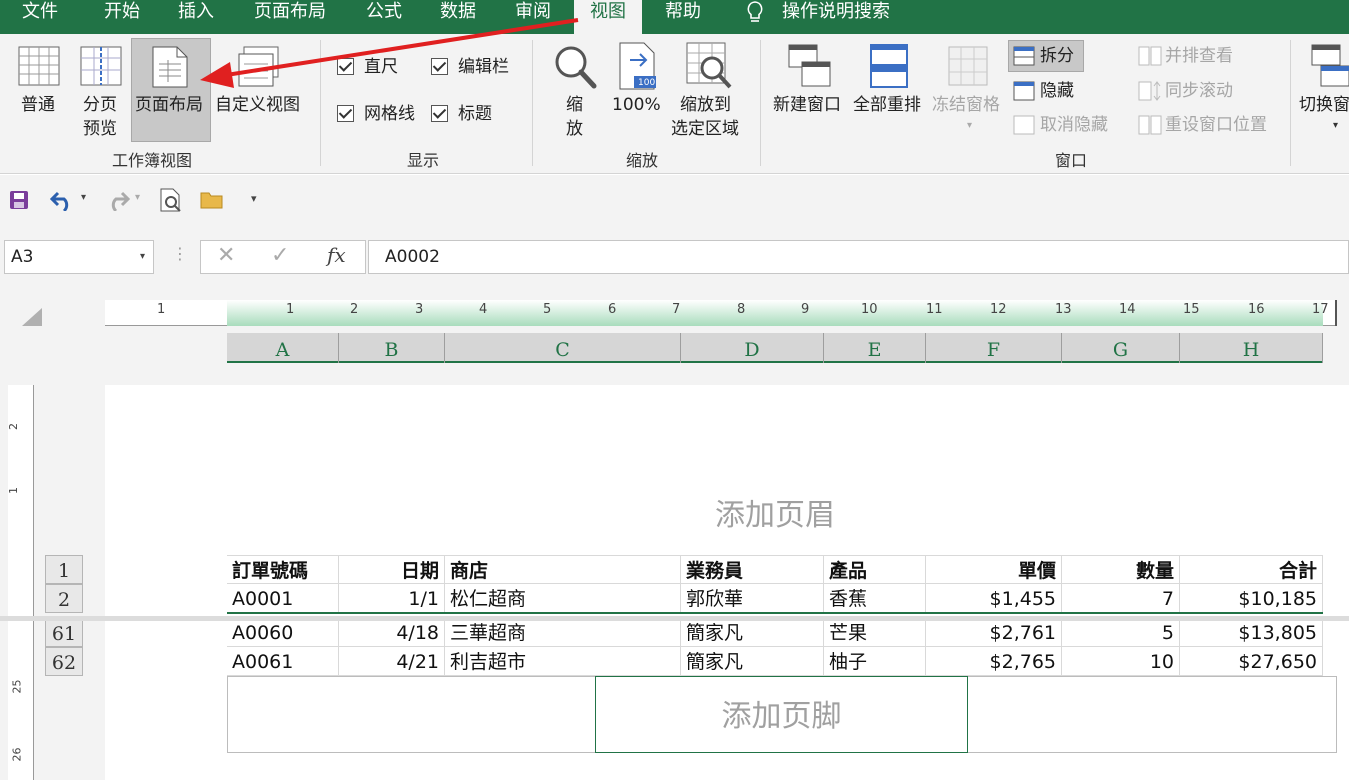 The height and width of the screenshot is (780, 1349). What do you see at coordinates (1121, 569) in the screenshot?
I see `table-header-cell: 數量` at bounding box center [1121, 569].